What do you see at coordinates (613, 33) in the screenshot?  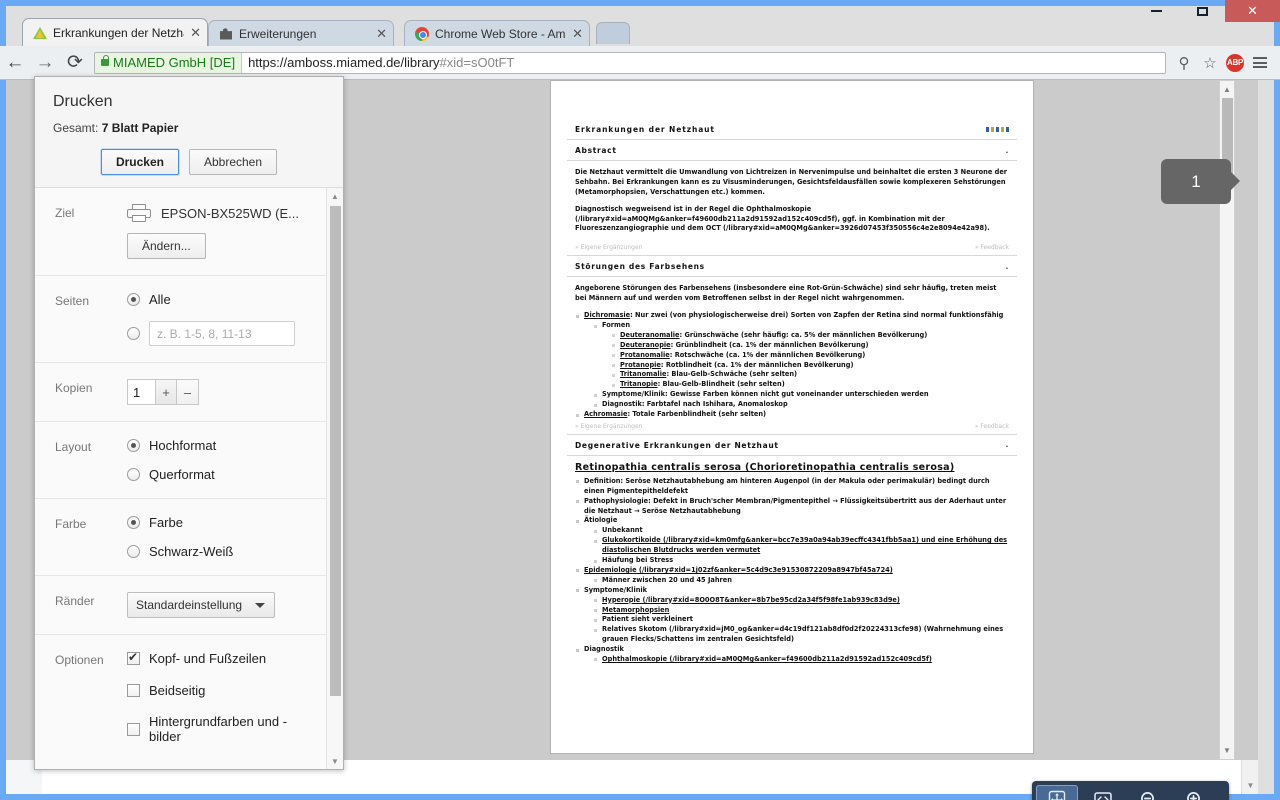 I see `new-tab-button` at bounding box center [613, 33].